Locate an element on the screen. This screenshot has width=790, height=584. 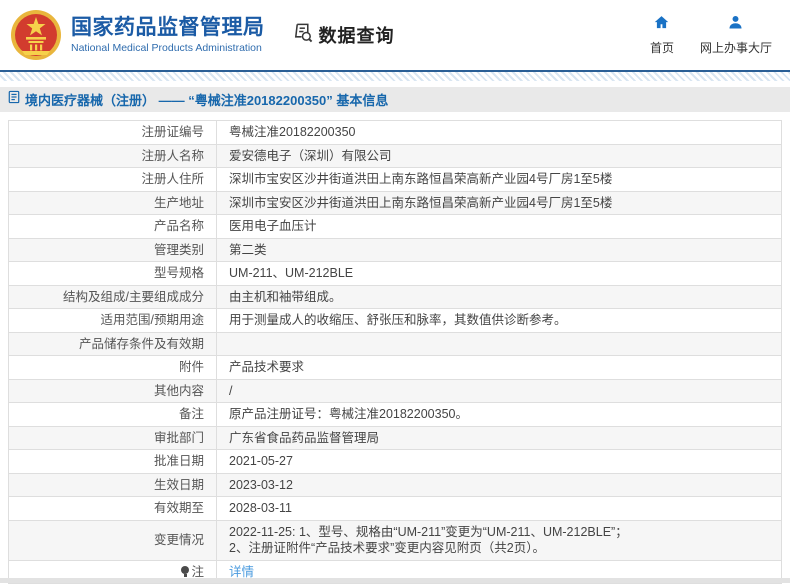
row-value: 2028-03-11 is located at coordinates (499, 508).